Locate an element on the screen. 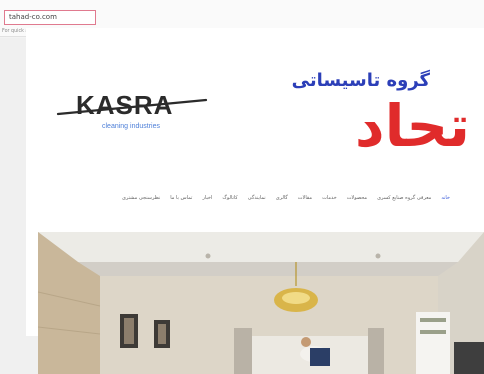  chandelier-glow is located at coordinates (296, 298).